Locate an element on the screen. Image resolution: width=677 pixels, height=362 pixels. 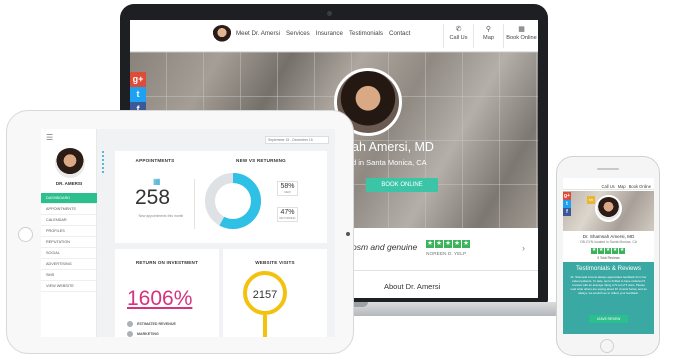
nav-actions: ✆ Call Us ⚲ Map ▦ Book Online is located at coordinates (490, 36).